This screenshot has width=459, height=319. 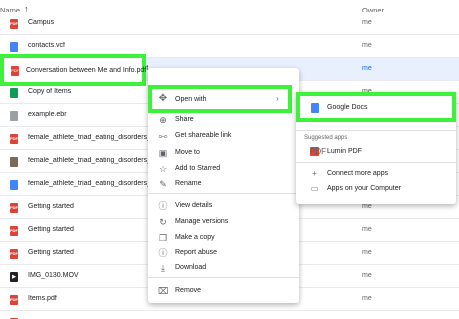 I want to click on file-name: contacts.vcf, so click(x=46, y=45).